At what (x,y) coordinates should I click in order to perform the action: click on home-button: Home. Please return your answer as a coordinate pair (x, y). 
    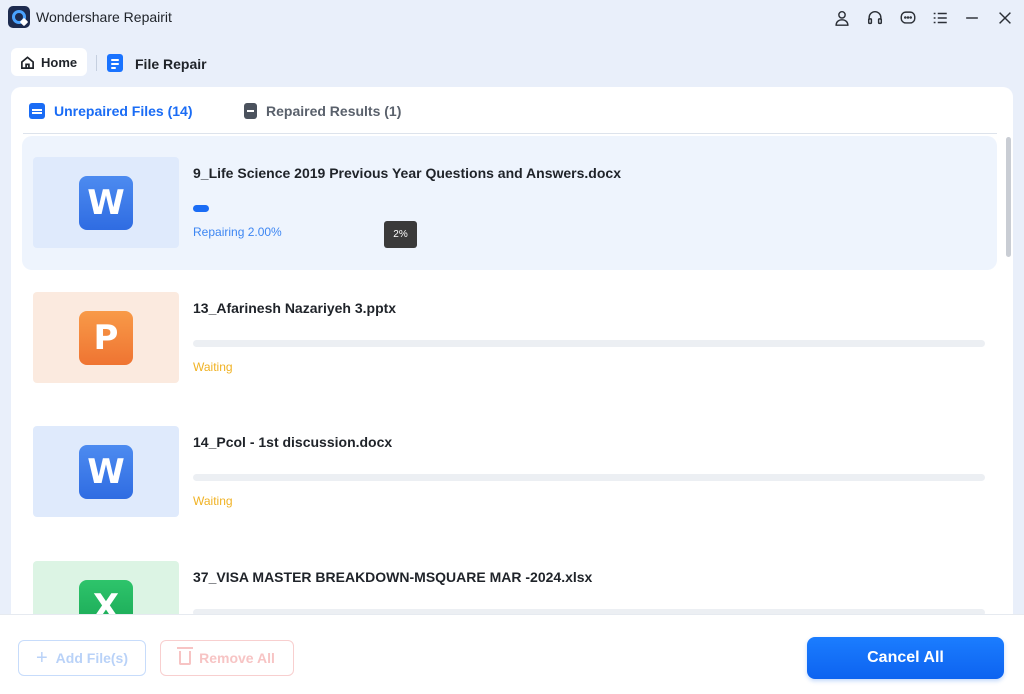
    Looking at the image, I should click on (49, 62).